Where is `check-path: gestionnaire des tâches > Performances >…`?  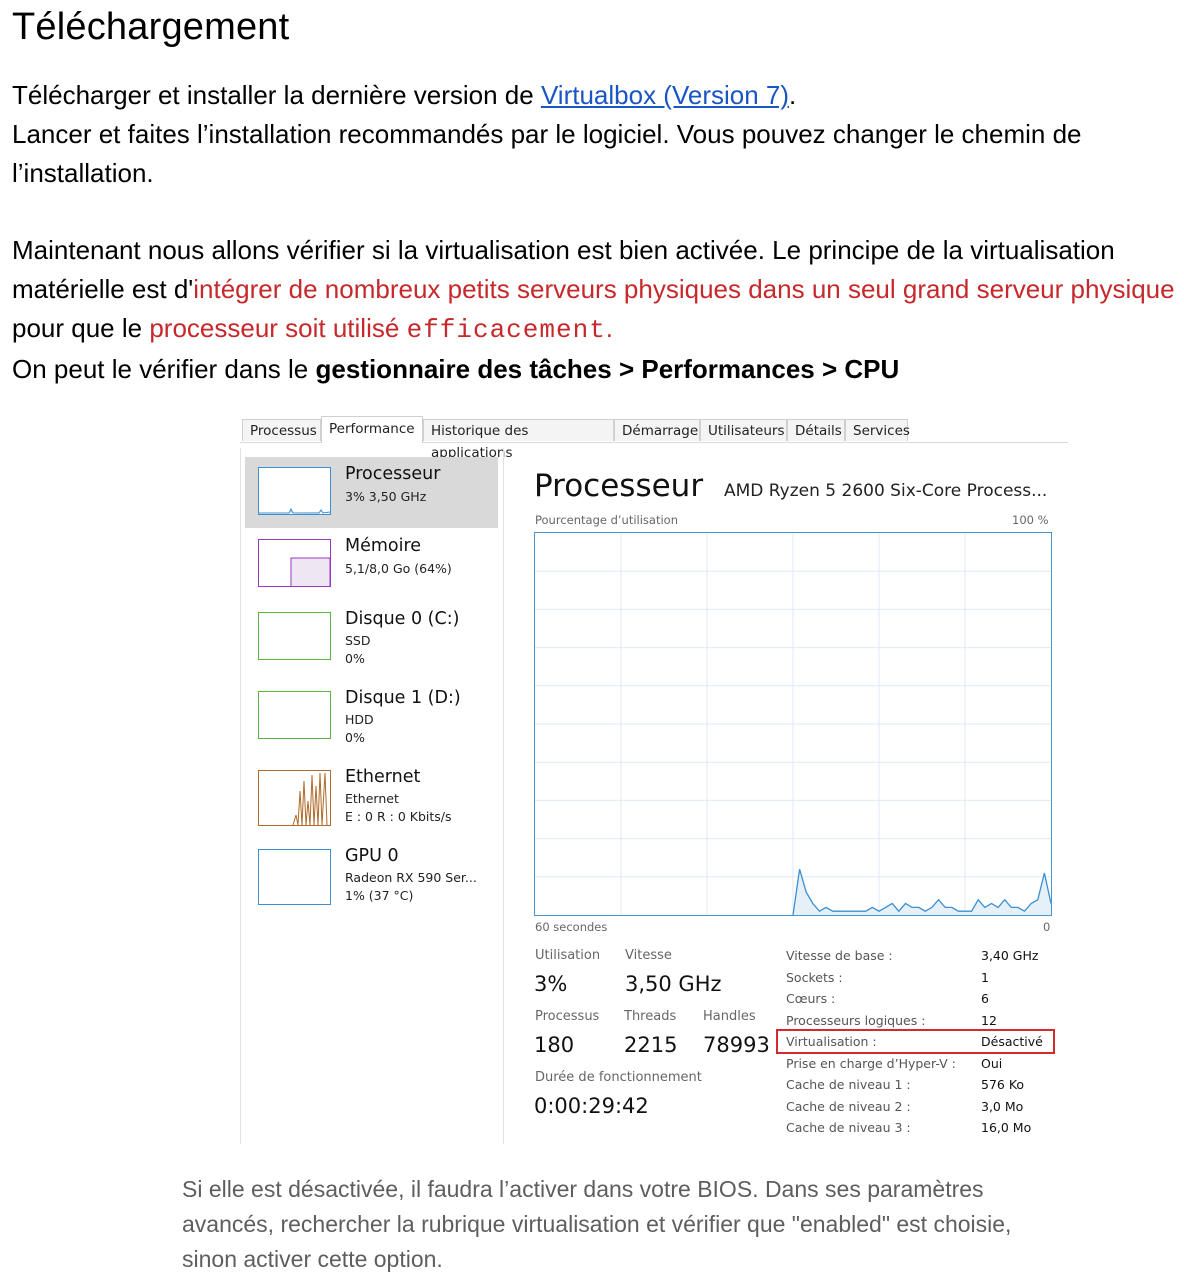 check-path: gestionnaire des tâches > Performances >… is located at coordinates (607, 369).